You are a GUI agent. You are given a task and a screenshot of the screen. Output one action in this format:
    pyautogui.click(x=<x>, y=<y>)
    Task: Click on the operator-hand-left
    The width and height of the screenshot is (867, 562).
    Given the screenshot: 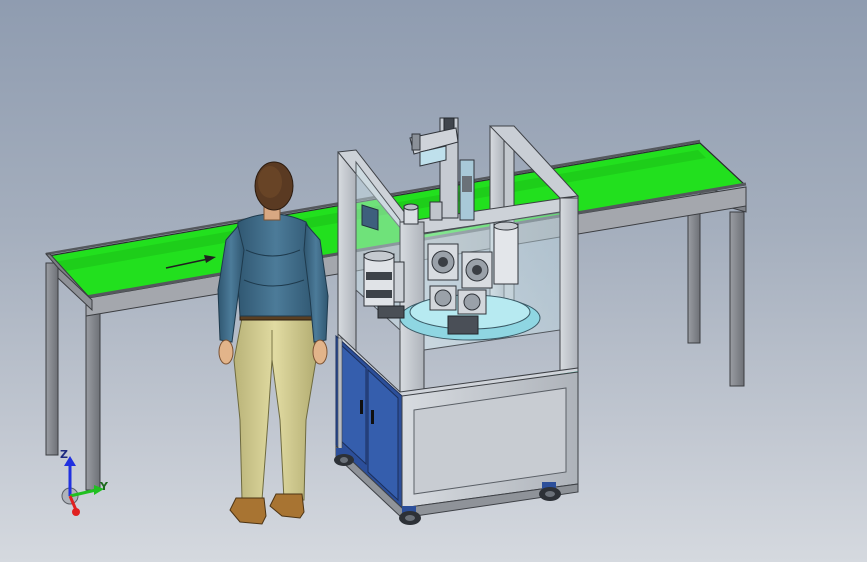 What is the action you would take?
    pyautogui.click(x=226, y=352)
    